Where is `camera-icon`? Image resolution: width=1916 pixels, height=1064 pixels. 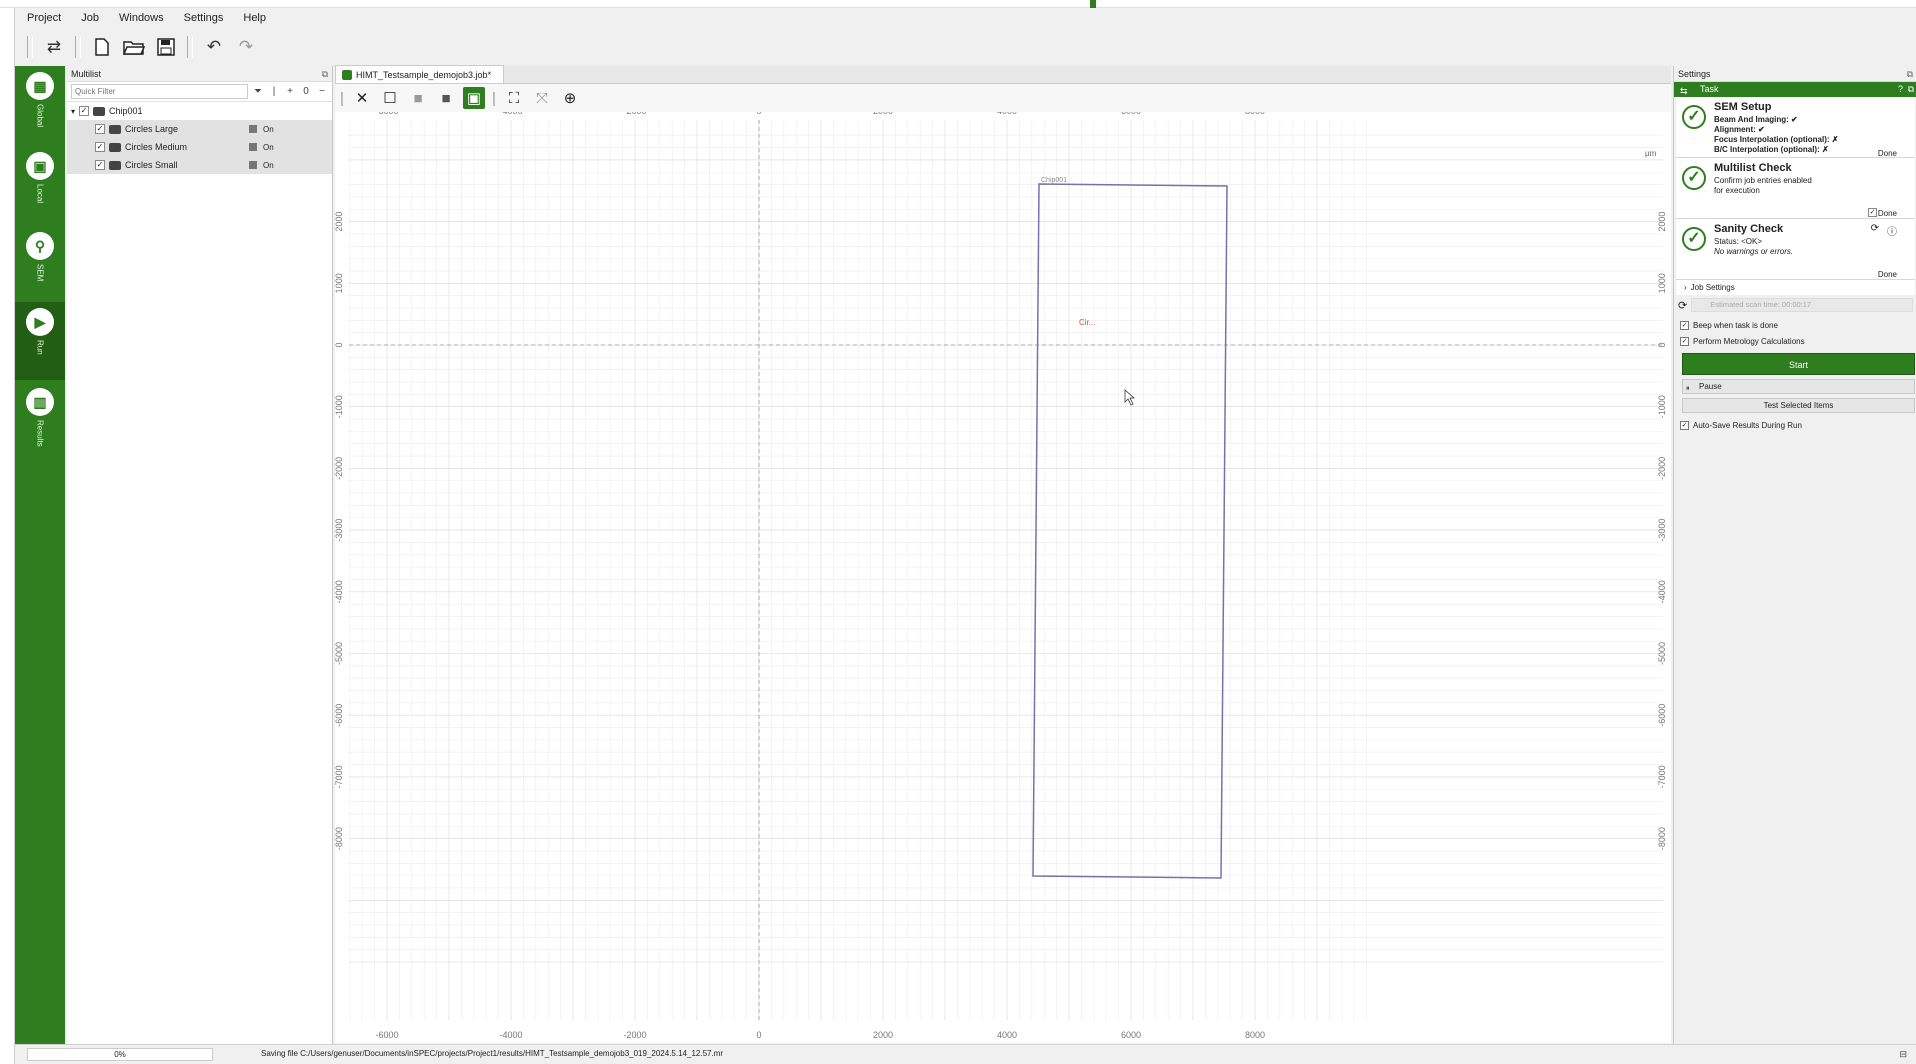
camera-icon is located at coordinates (115, 147).